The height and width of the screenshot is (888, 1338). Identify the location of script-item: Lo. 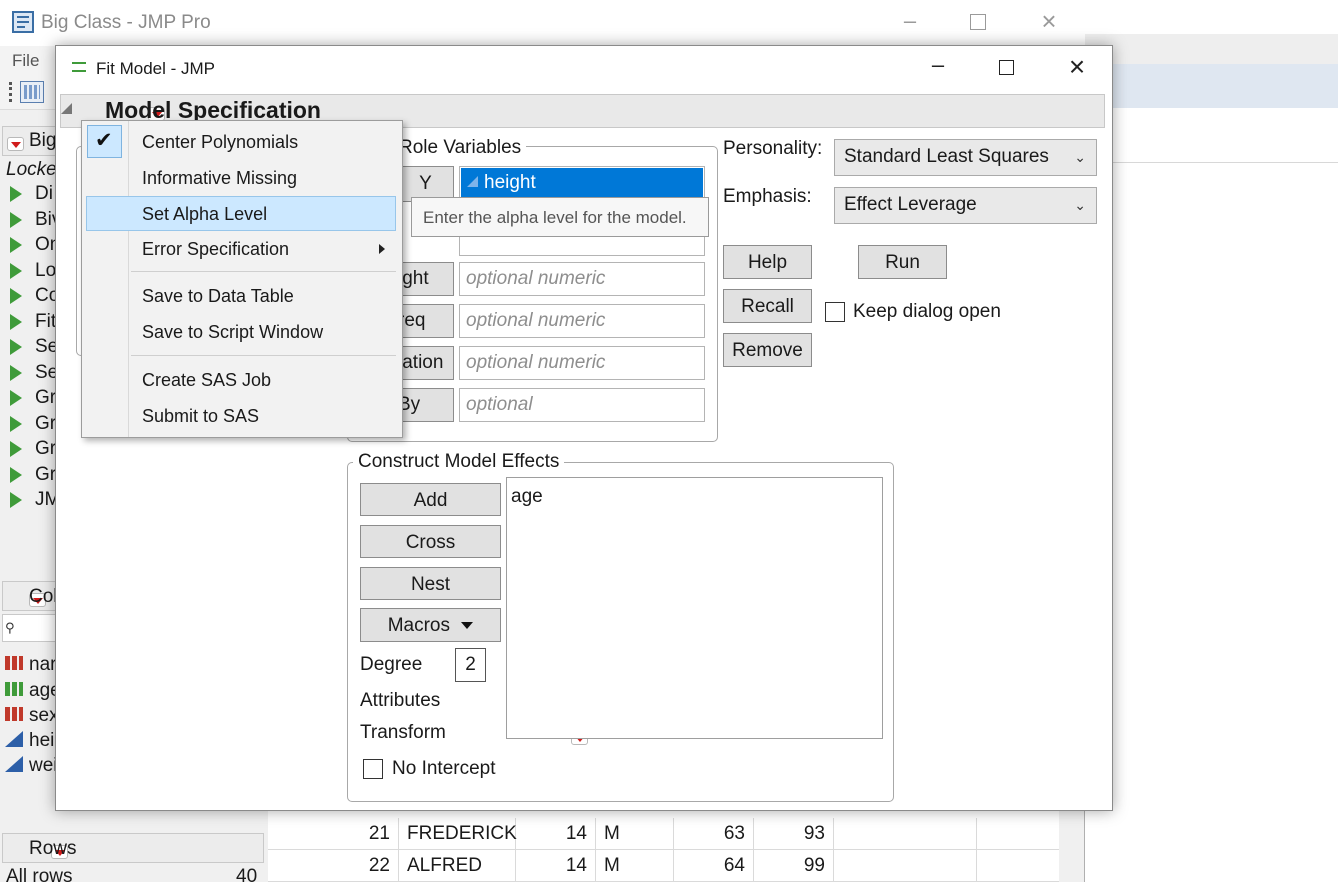
(45, 271).